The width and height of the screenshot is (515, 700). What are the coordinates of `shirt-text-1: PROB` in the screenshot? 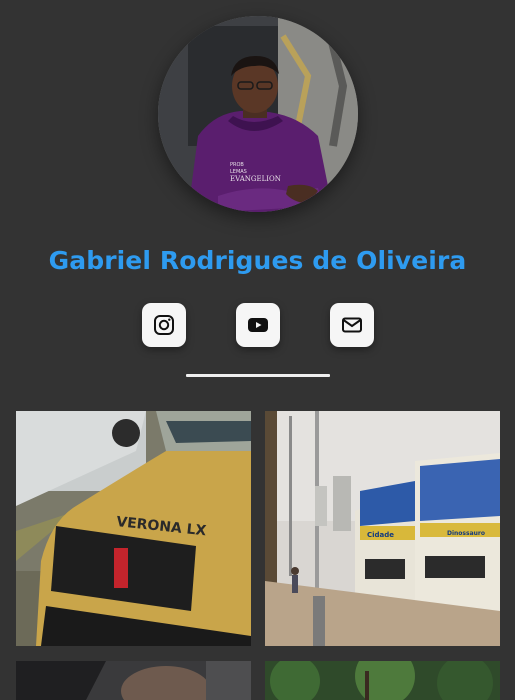 It's located at (237, 165).